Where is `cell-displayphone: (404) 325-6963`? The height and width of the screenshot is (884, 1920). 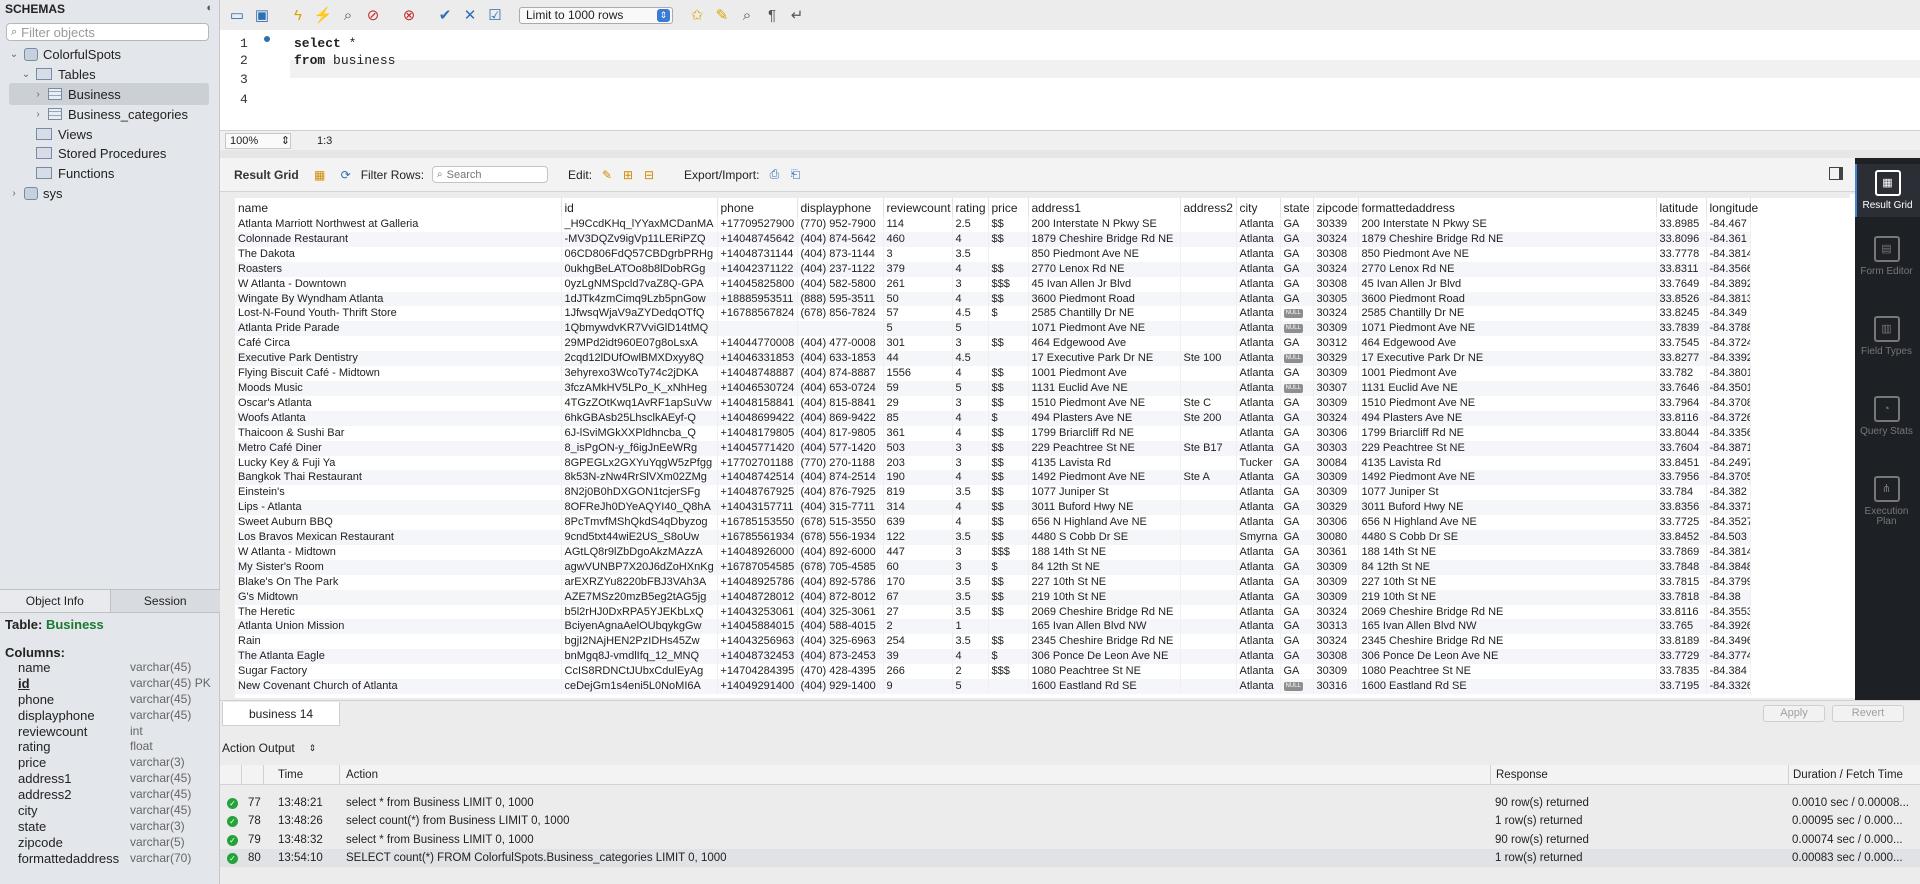
cell-displayphone: (404) 325-6963 is located at coordinates (840, 642).